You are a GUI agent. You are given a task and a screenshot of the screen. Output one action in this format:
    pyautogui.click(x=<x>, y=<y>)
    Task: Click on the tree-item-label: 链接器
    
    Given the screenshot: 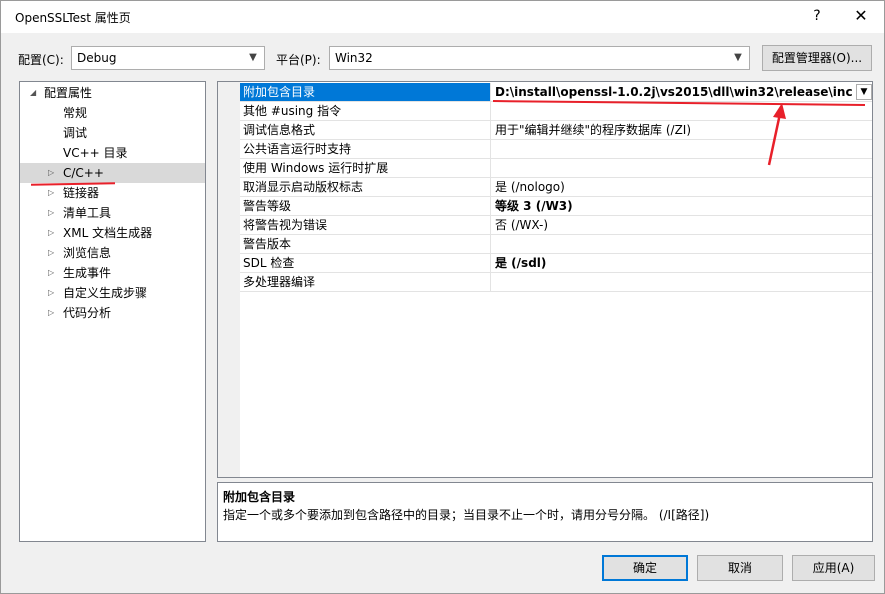 What is the action you would take?
    pyautogui.click(x=81, y=193)
    